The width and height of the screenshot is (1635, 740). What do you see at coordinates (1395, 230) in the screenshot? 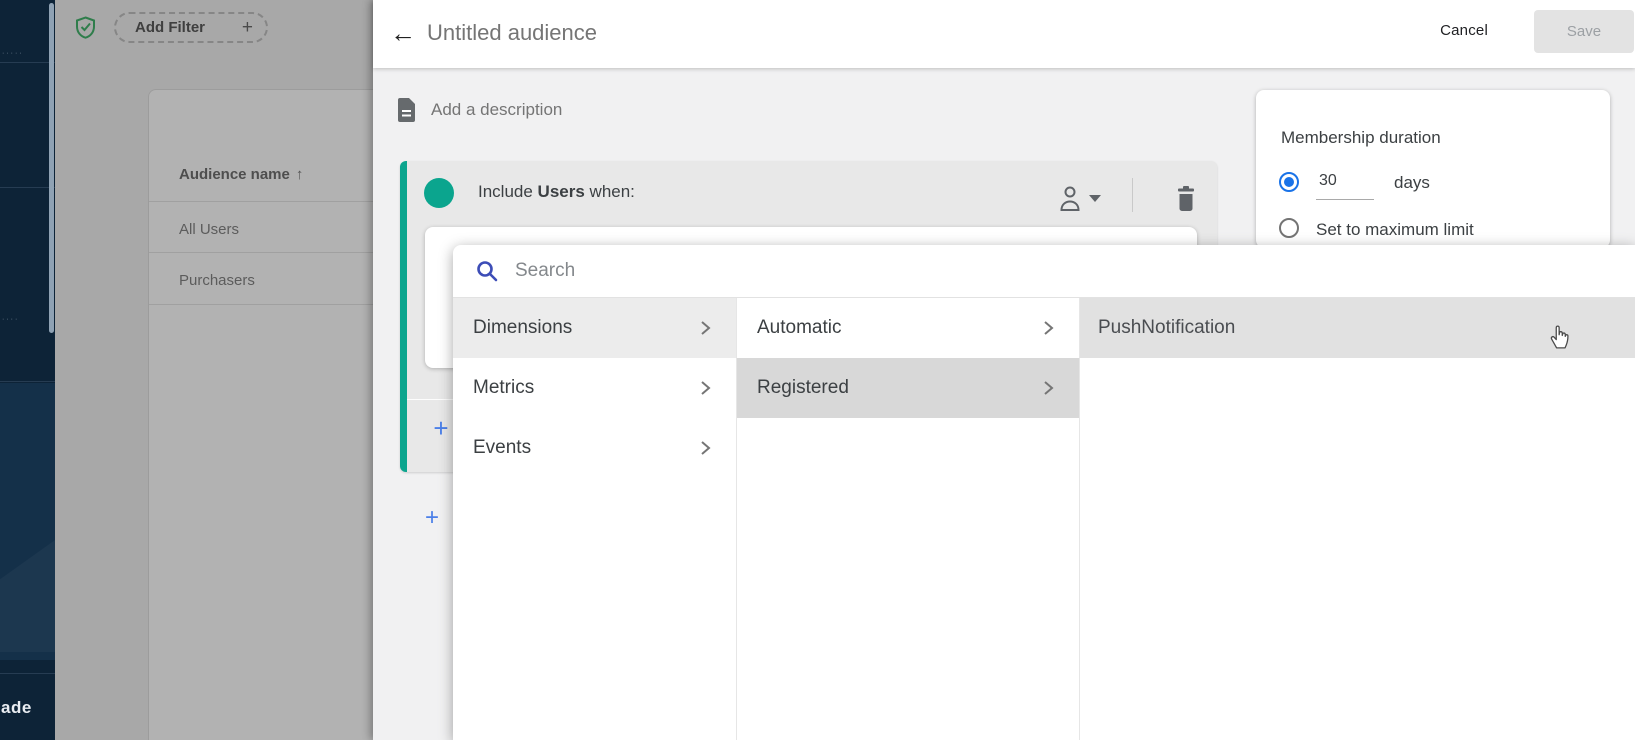
I see `max-limit-label: Set to maximum limit` at bounding box center [1395, 230].